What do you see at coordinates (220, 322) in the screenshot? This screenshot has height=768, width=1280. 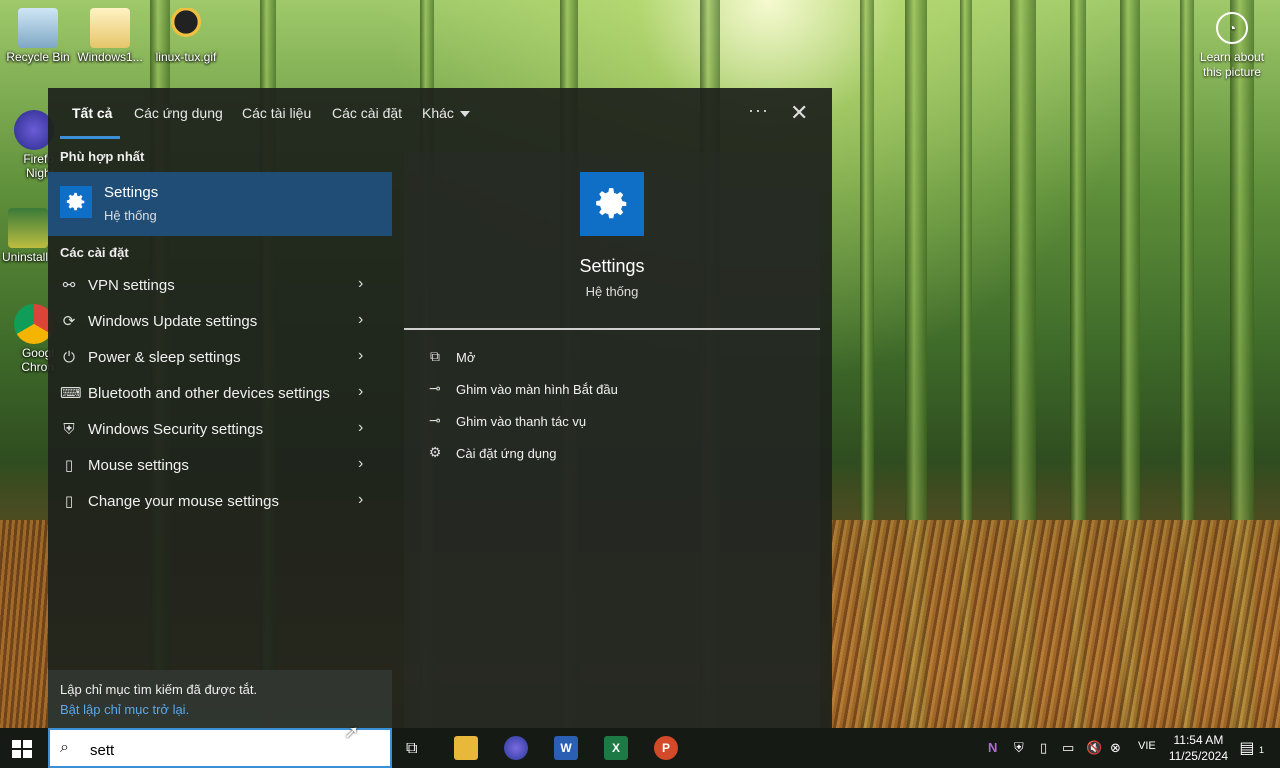 I see `settings-item-windows-update: ⟳ Windows Update settings ›` at bounding box center [220, 322].